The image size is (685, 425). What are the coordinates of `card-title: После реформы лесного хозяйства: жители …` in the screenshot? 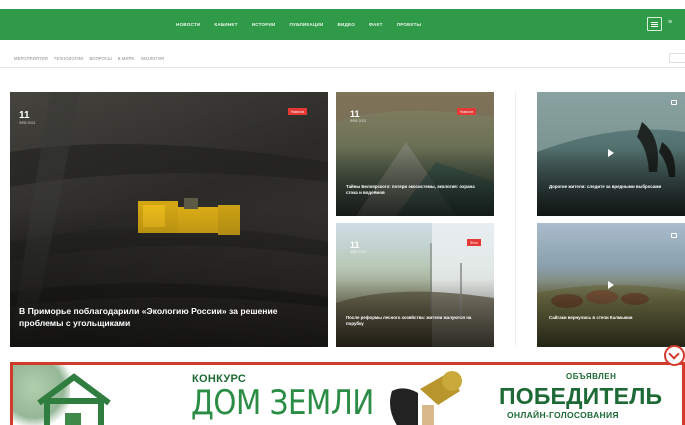 It's located at (413, 321).